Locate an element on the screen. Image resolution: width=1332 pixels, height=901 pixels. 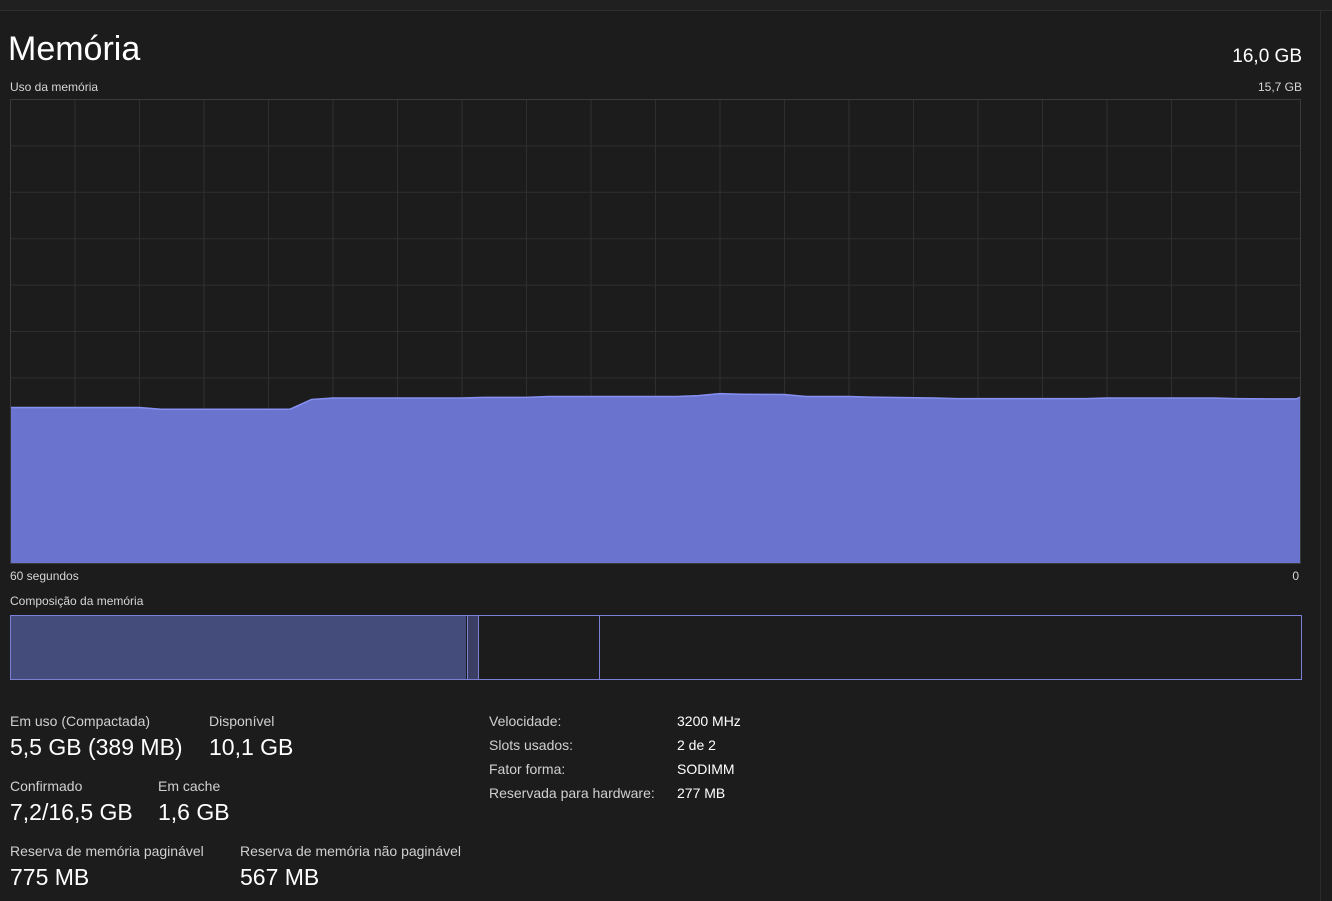
stat-committed-value: 7,2/16,5 GB is located at coordinates (71, 812).